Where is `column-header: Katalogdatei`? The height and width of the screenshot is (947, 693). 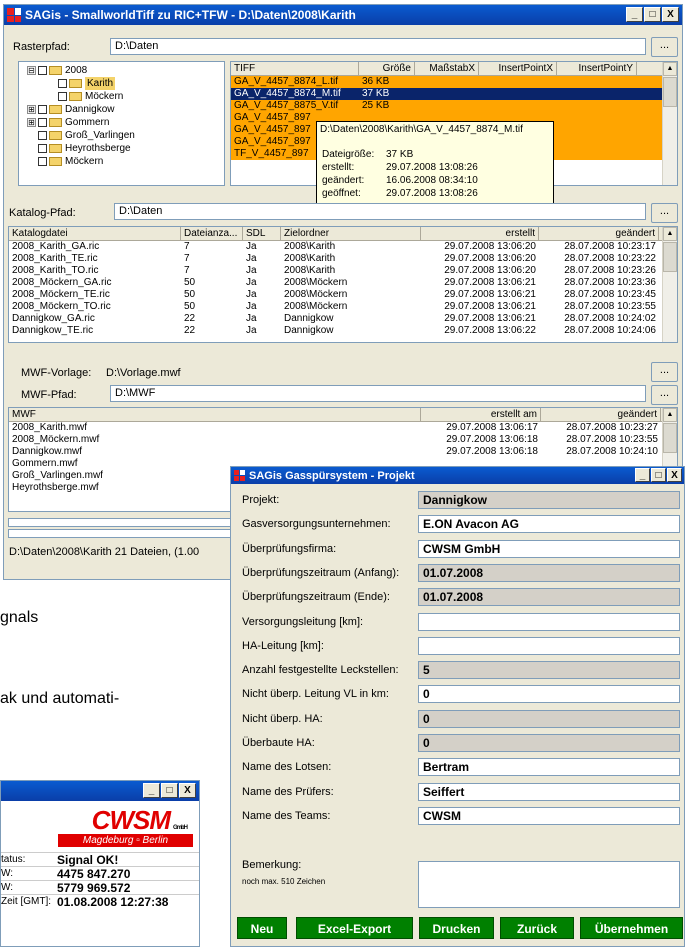
column-header: Katalogdatei is located at coordinates (95, 233).